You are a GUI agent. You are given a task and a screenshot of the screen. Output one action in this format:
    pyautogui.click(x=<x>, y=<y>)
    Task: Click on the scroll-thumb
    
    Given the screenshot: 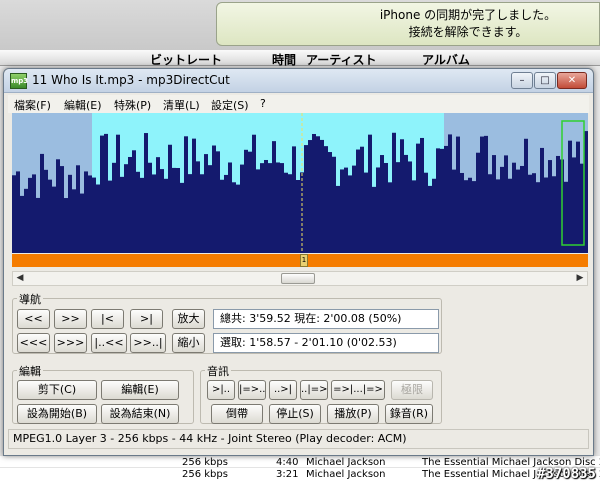 What is the action you would take?
    pyautogui.click(x=298, y=278)
    